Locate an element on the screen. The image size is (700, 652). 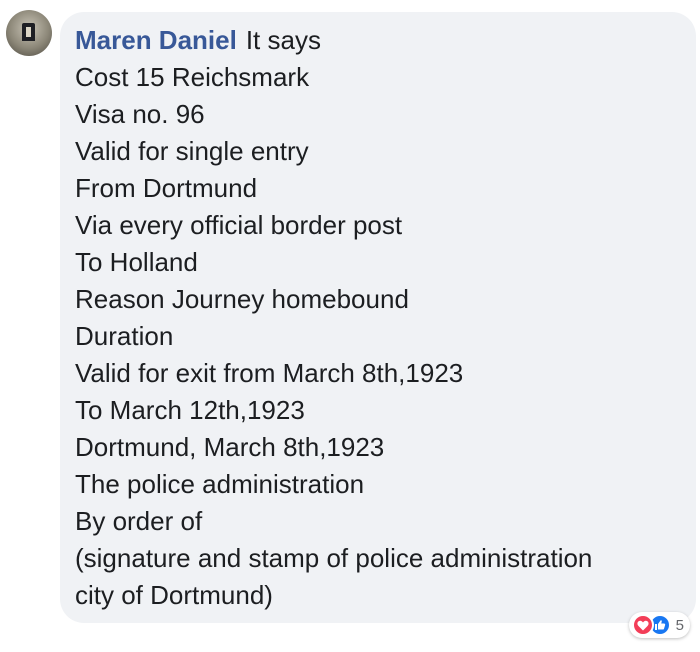
love-icon is located at coordinates (642, 625).